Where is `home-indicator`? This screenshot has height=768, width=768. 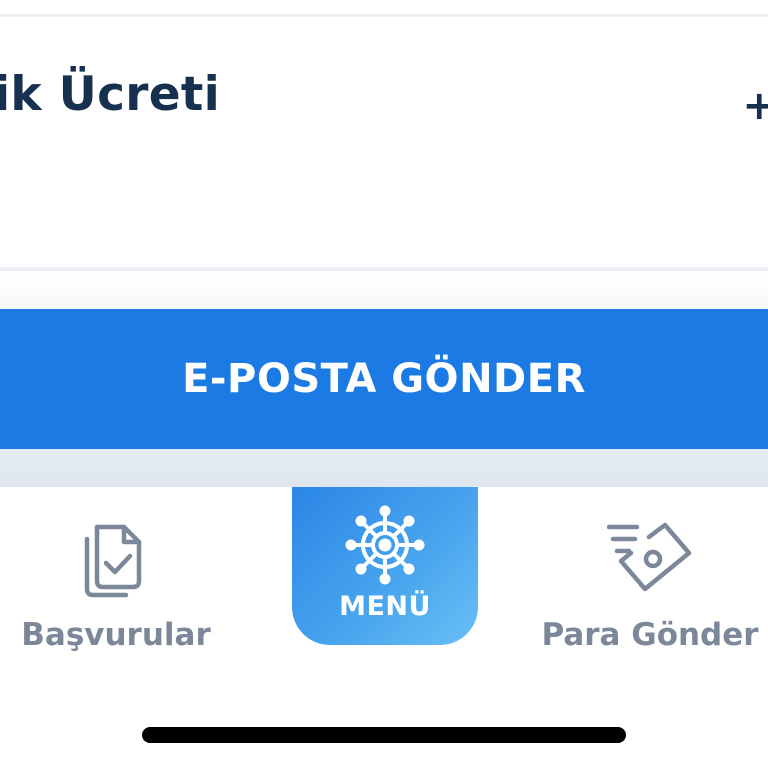 home-indicator is located at coordinates (384, 735).